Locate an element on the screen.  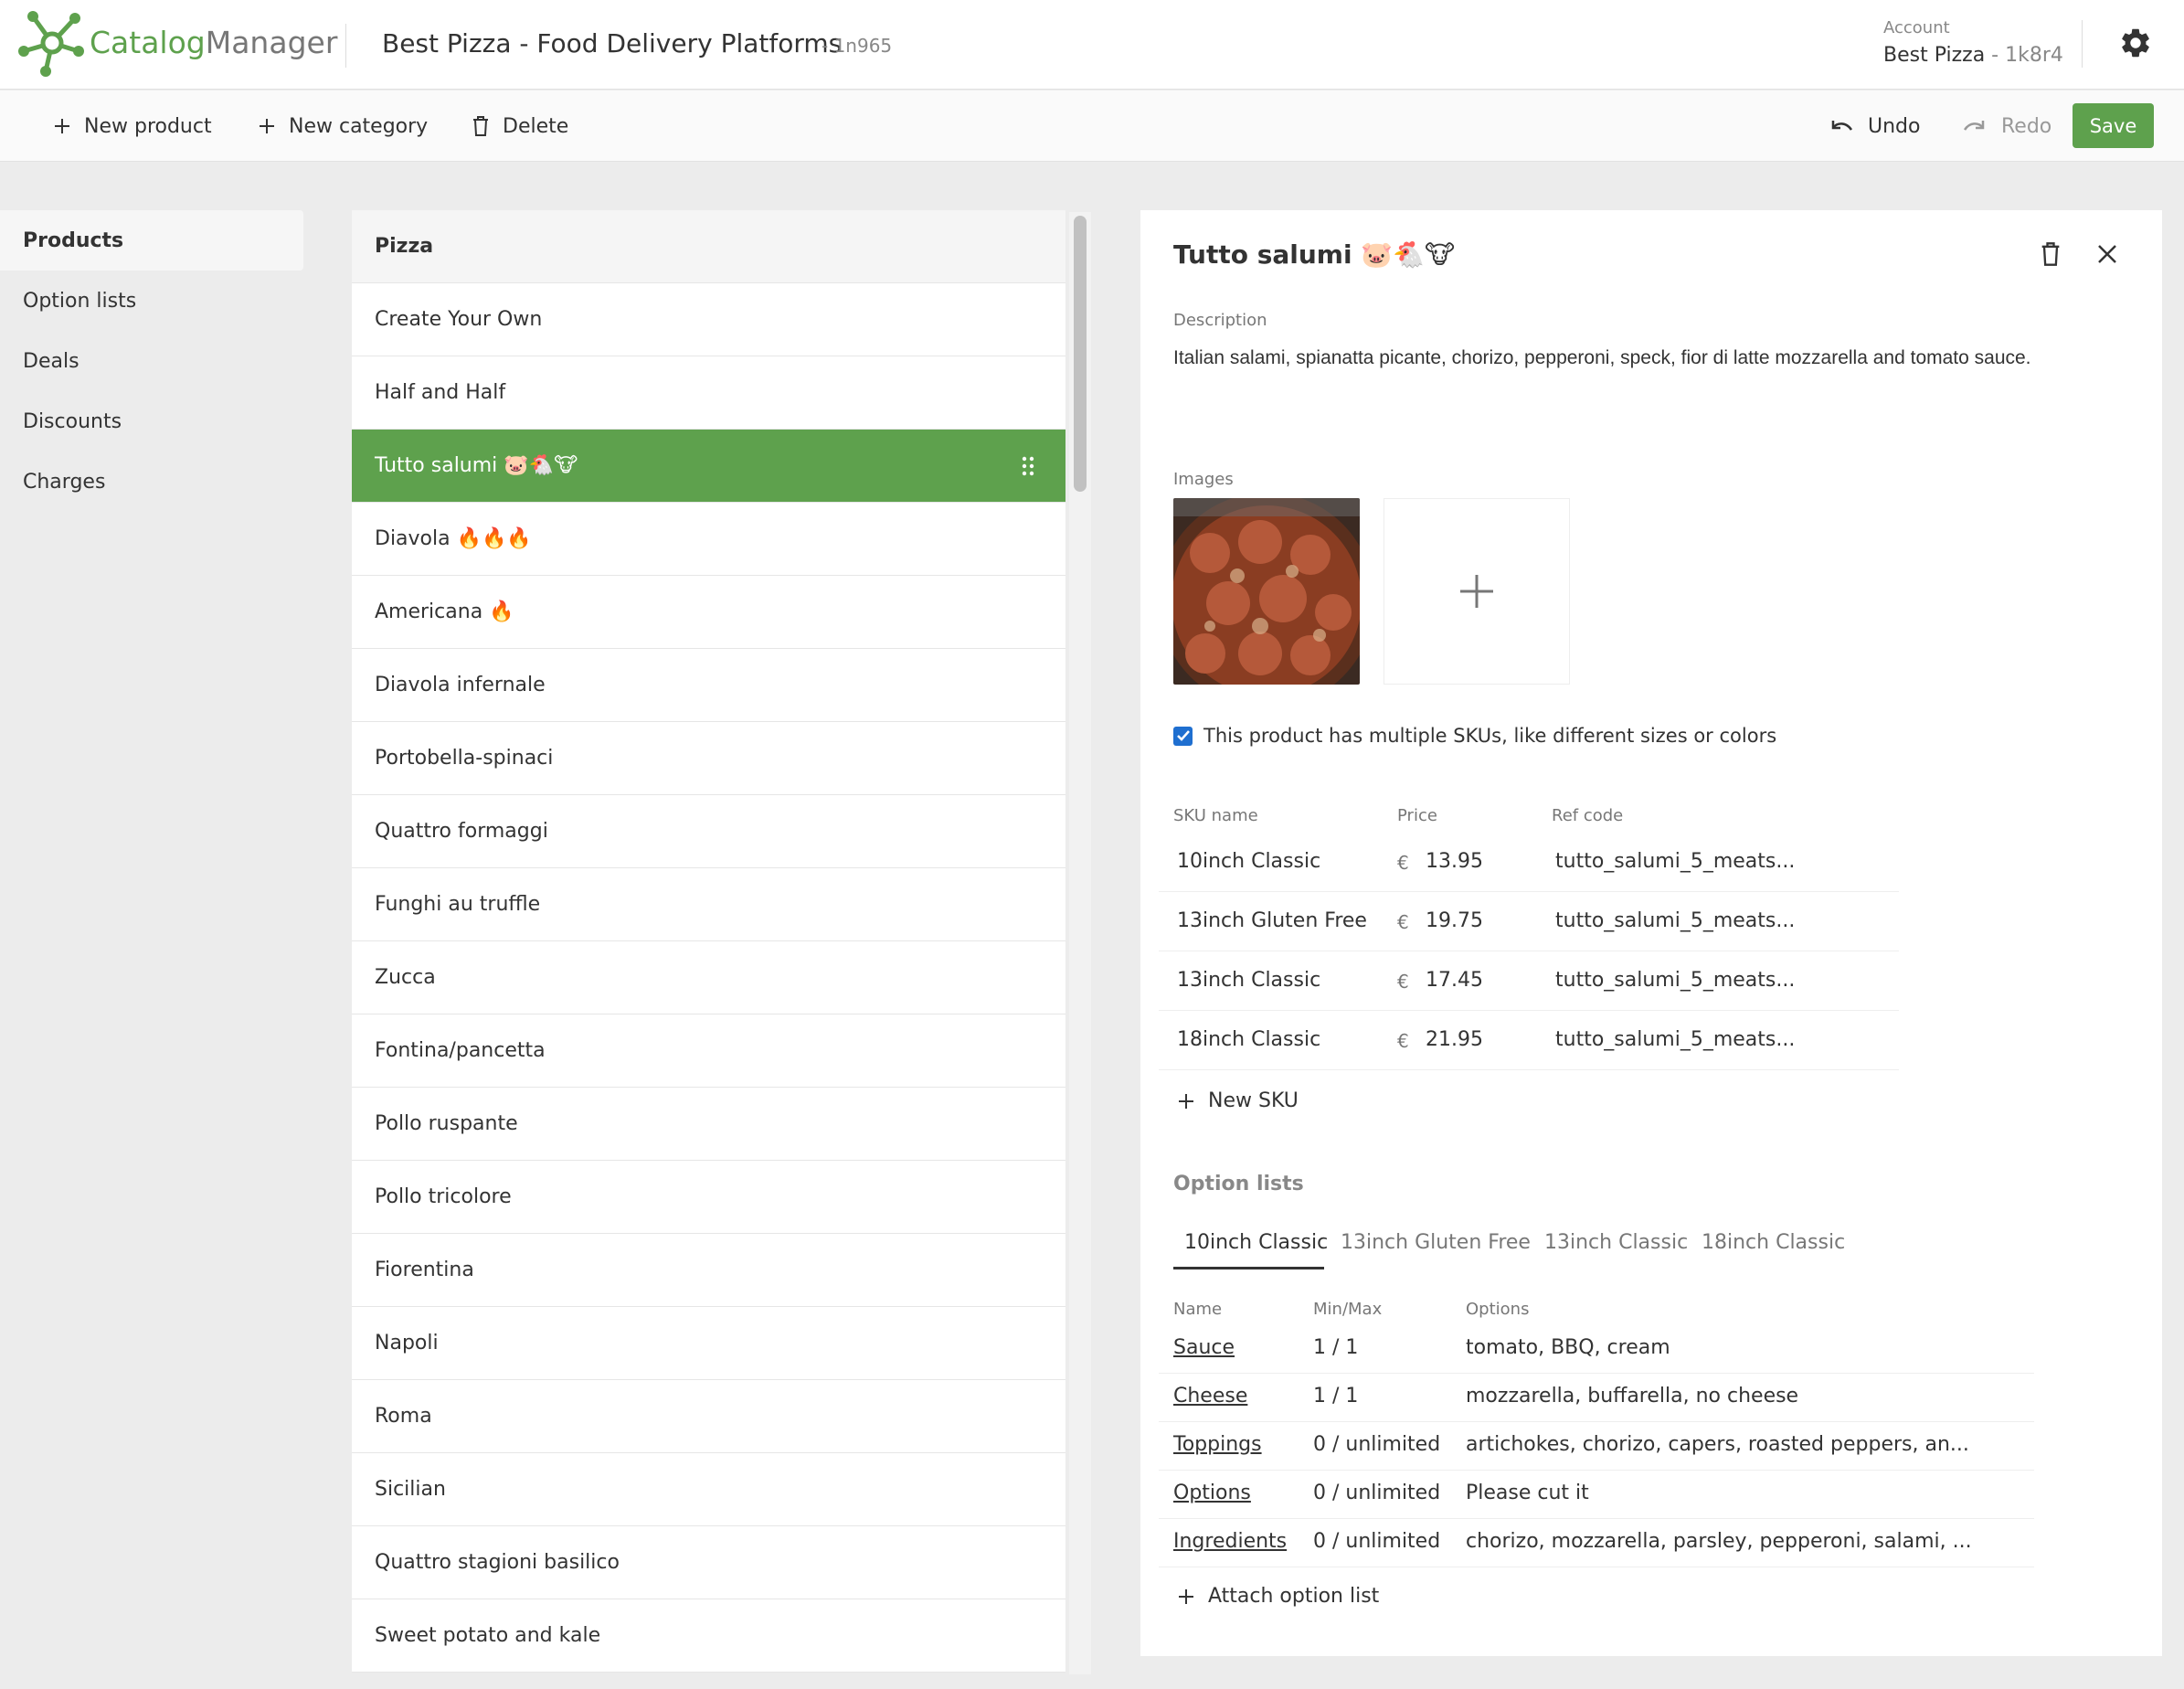
product-item: Pollo tricolore is located at coordinates (709, 1197).